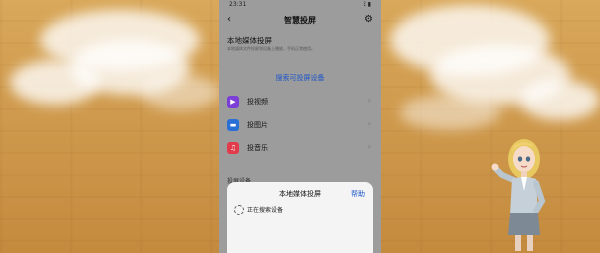  I want to click on status-icons: ⟟ ▮, so click(367, 4).